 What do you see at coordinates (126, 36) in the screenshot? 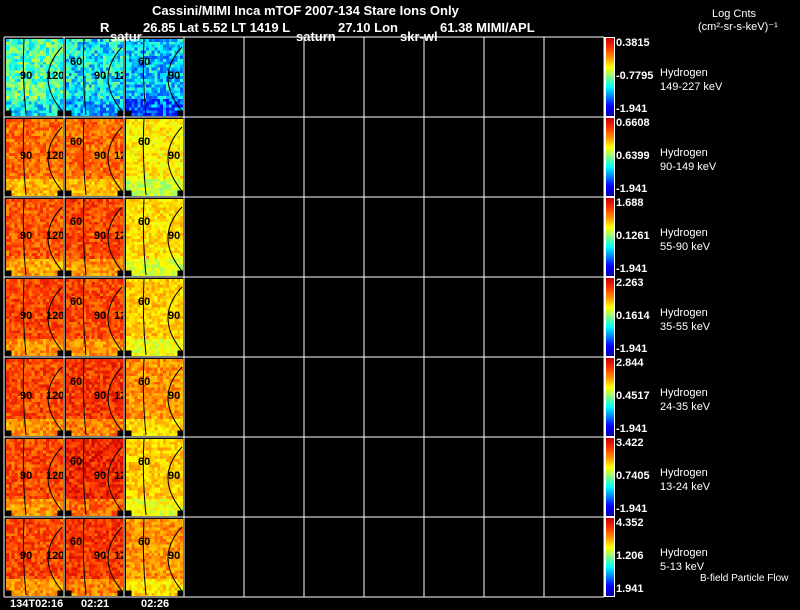
I see `overlay-label: satur` at bounding box center [126, 36].